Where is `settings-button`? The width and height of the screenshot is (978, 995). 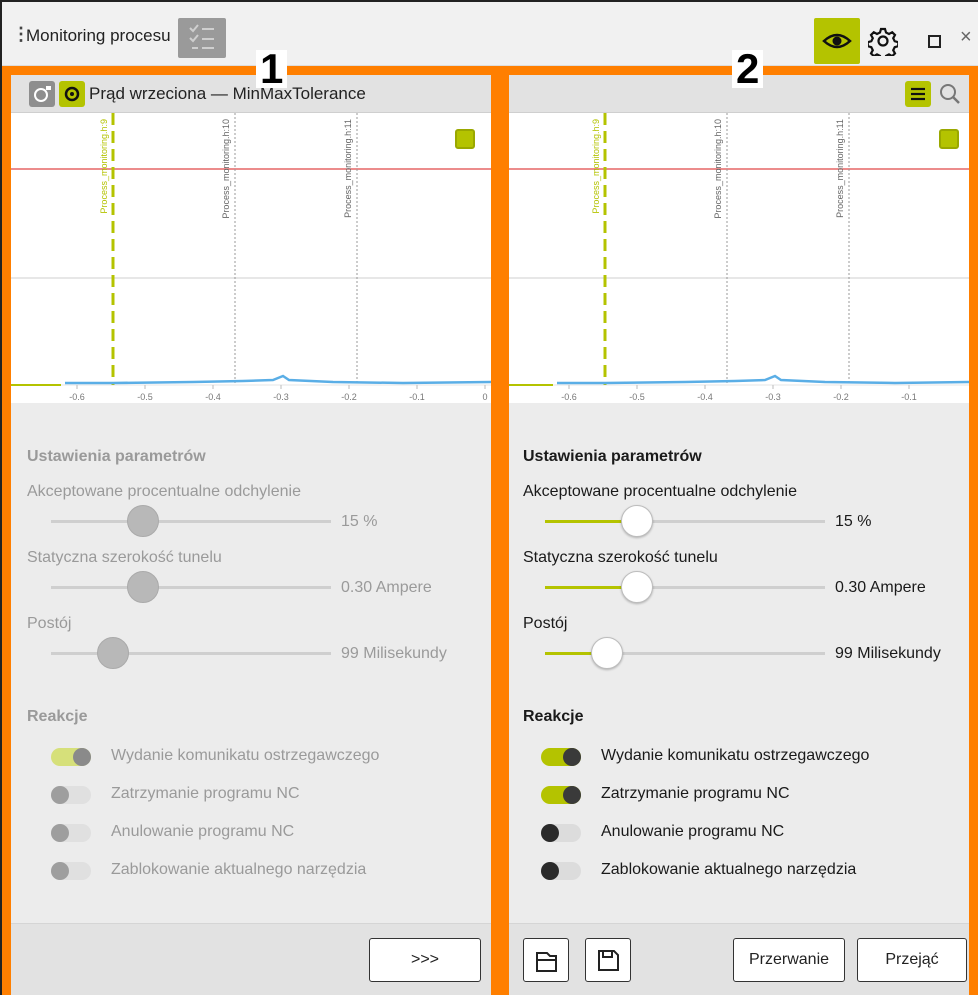 settings-button is located at coordinates (883, 43).